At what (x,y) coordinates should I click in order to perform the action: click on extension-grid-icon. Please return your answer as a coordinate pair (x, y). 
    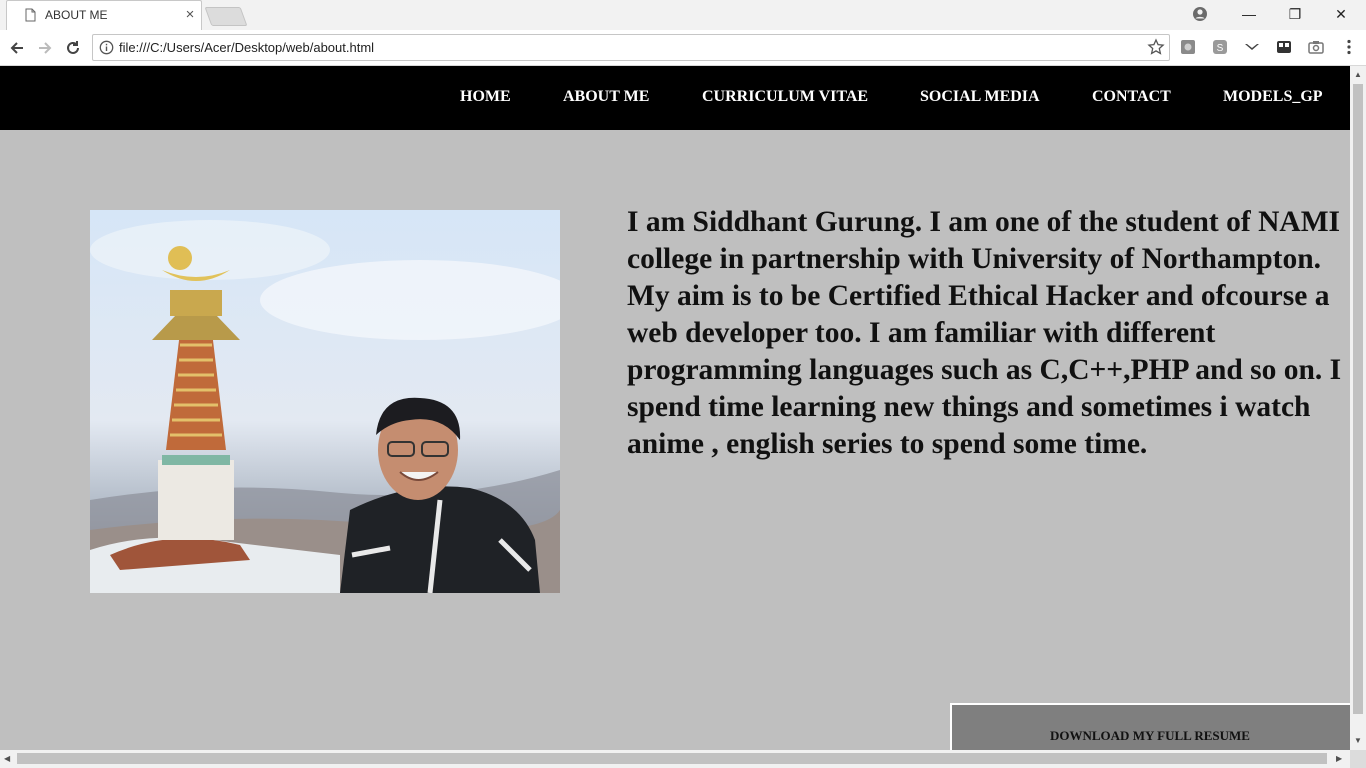
    Looking at the image, I should click on (1284, 47).